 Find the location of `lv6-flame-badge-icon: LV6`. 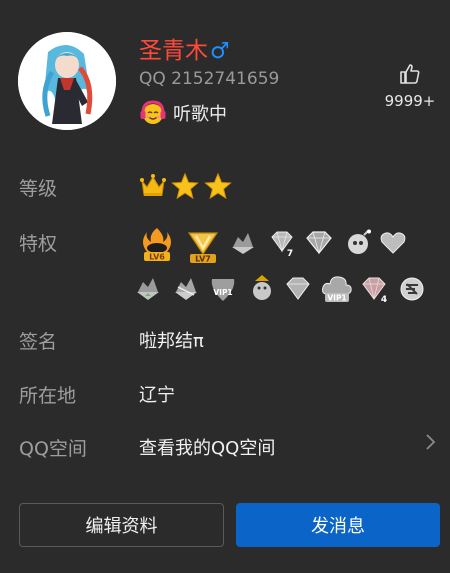

lv6-flame-badge-icon: LV6 is located at coordinates (157, 244).